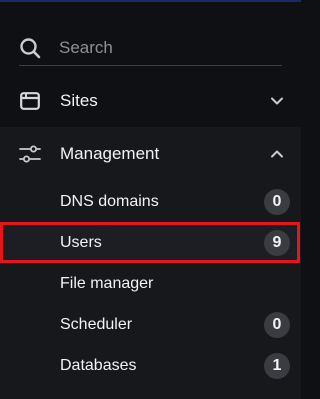  I want to click on nav-group-management: Management, so click(150, 154).